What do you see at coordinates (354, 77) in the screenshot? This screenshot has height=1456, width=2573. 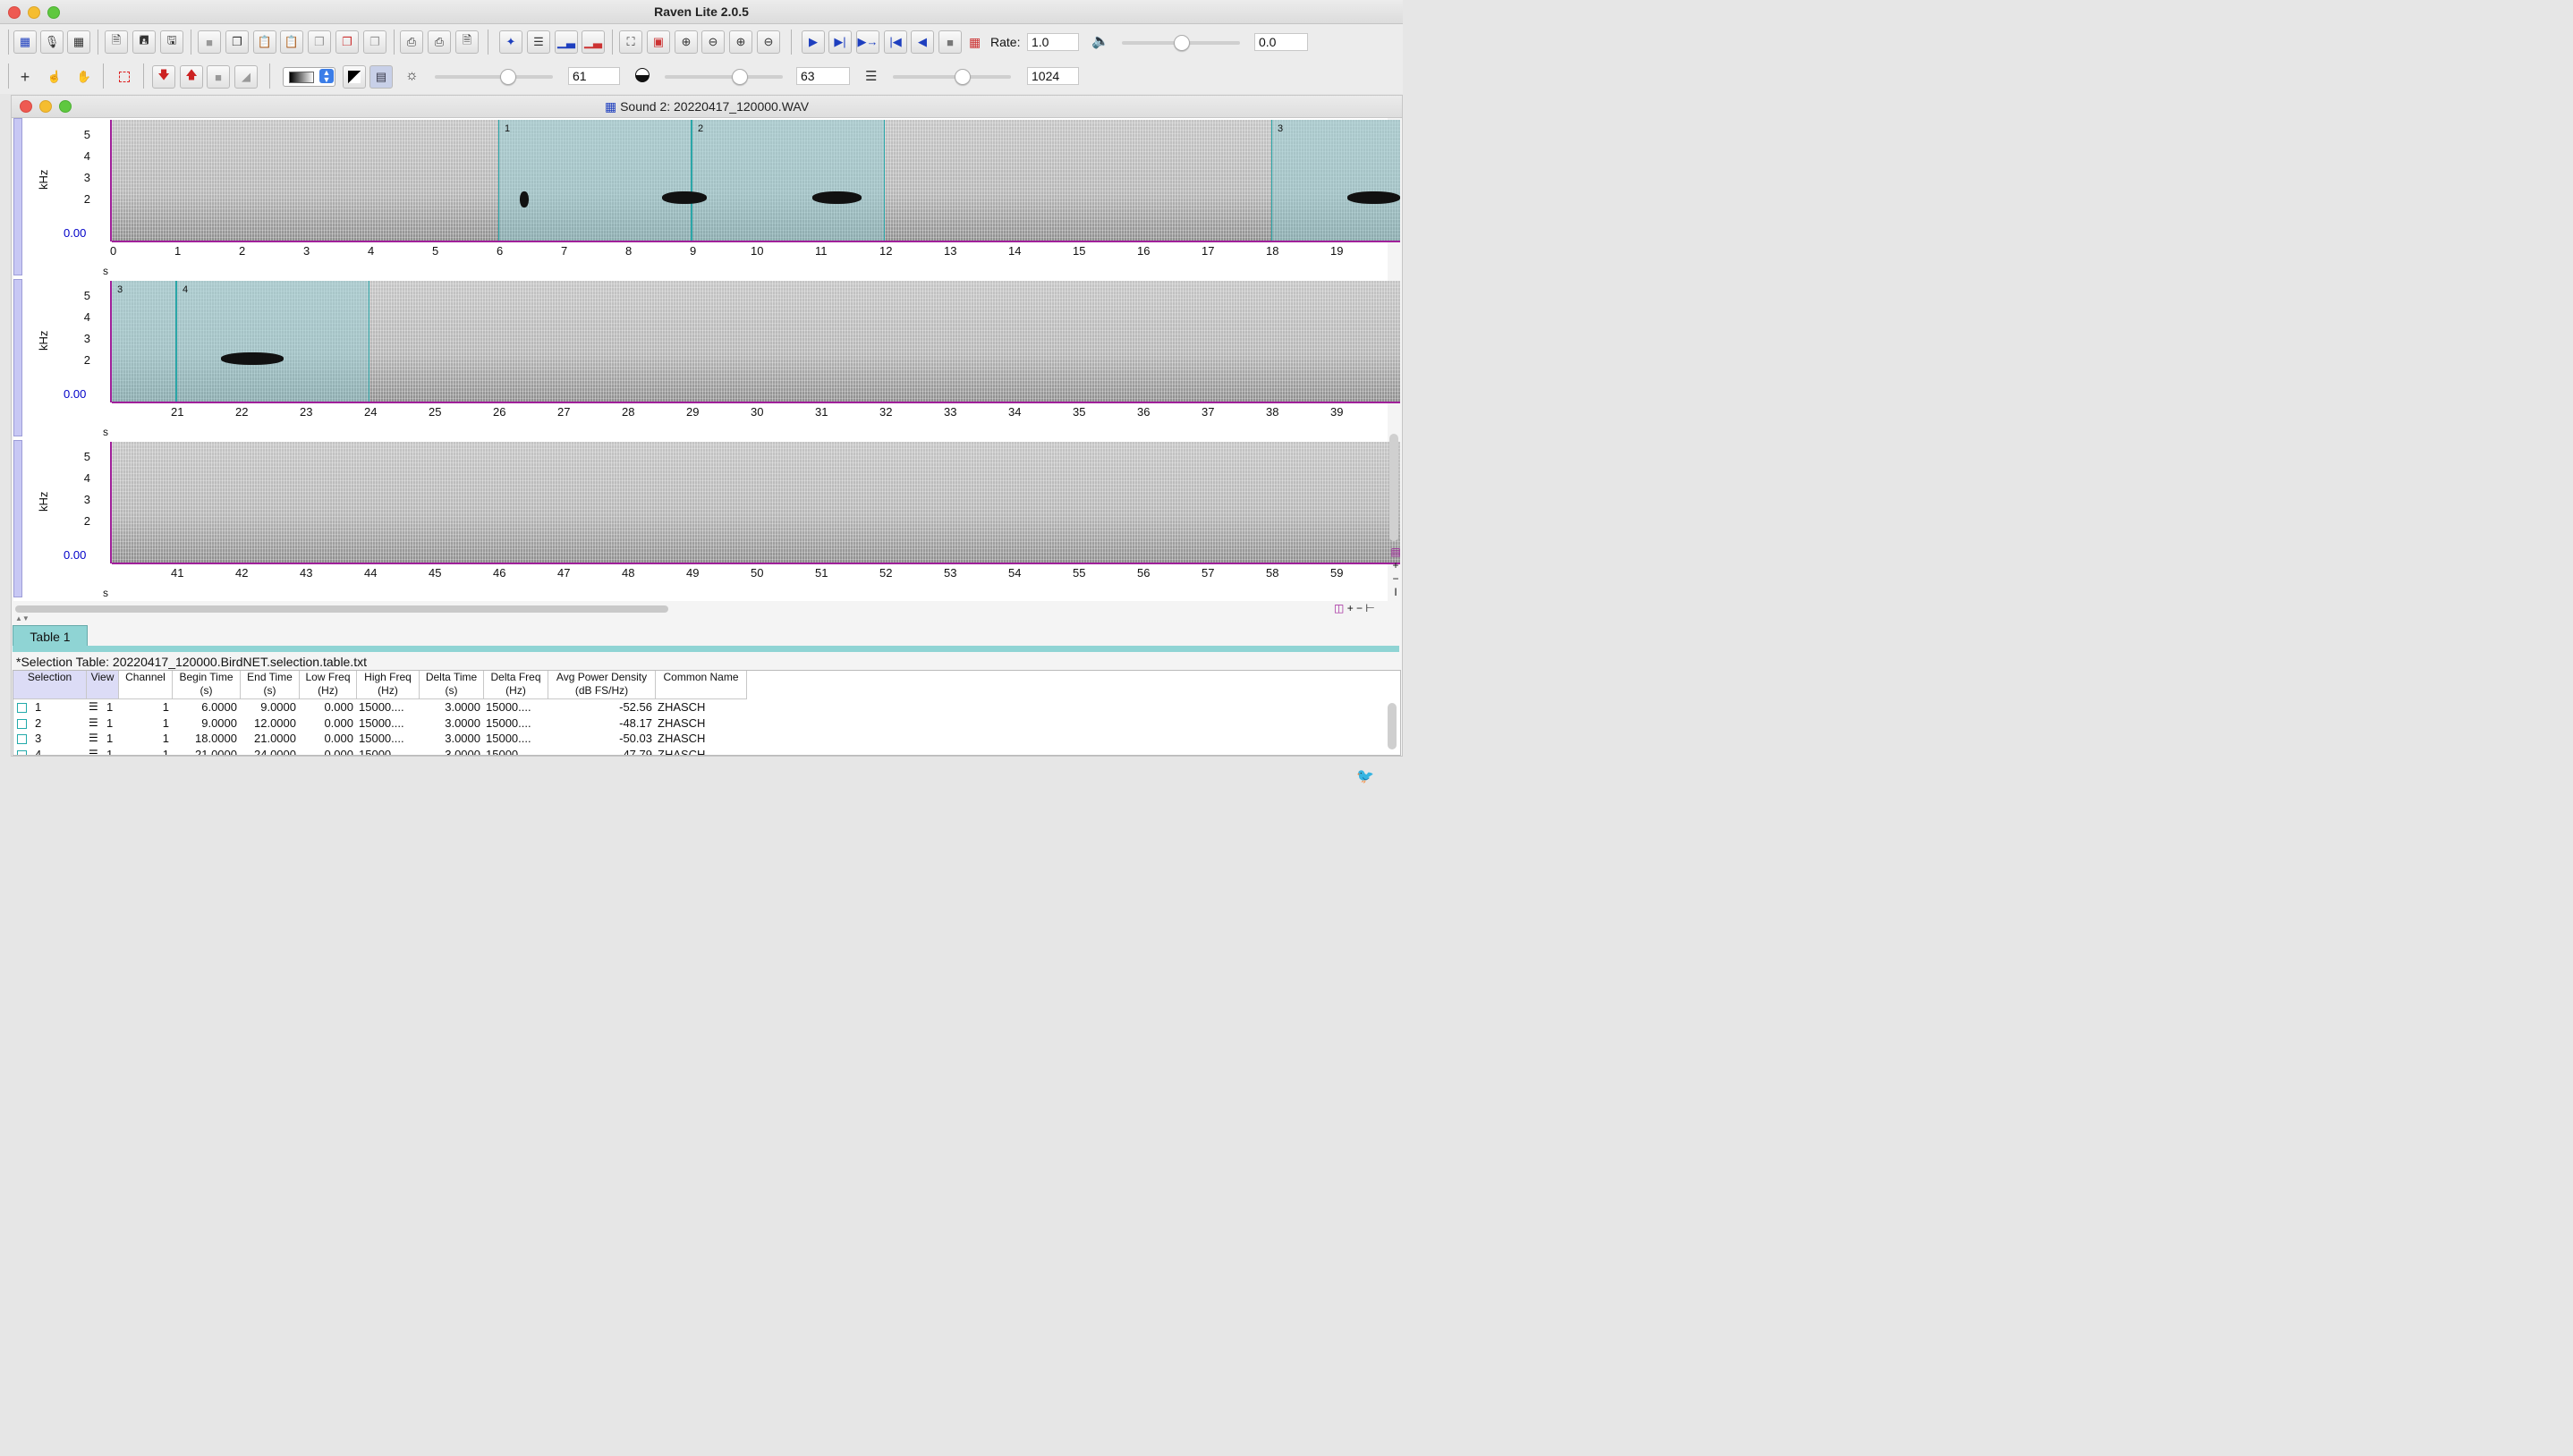 I see `invert-colors-button` at bounding box center [354, 77].